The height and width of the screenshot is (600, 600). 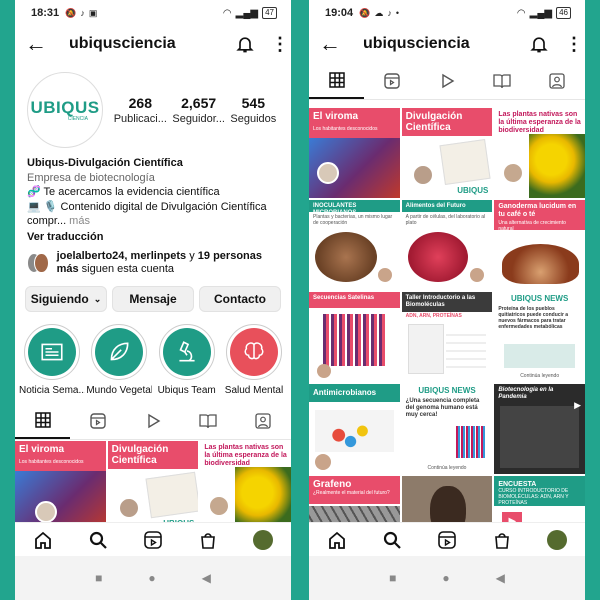 I want to click on notebook-image, so click(x=172, y=495).